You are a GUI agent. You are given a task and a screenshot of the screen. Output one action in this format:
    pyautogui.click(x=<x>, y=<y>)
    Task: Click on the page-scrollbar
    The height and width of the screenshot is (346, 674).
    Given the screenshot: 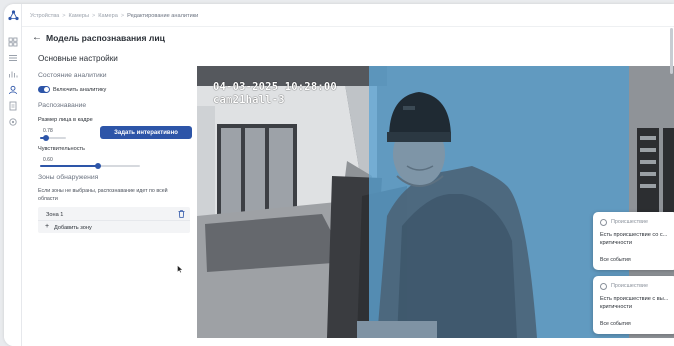 What is the action you would take?
    pyautogui.click(x=671, y=51)
    